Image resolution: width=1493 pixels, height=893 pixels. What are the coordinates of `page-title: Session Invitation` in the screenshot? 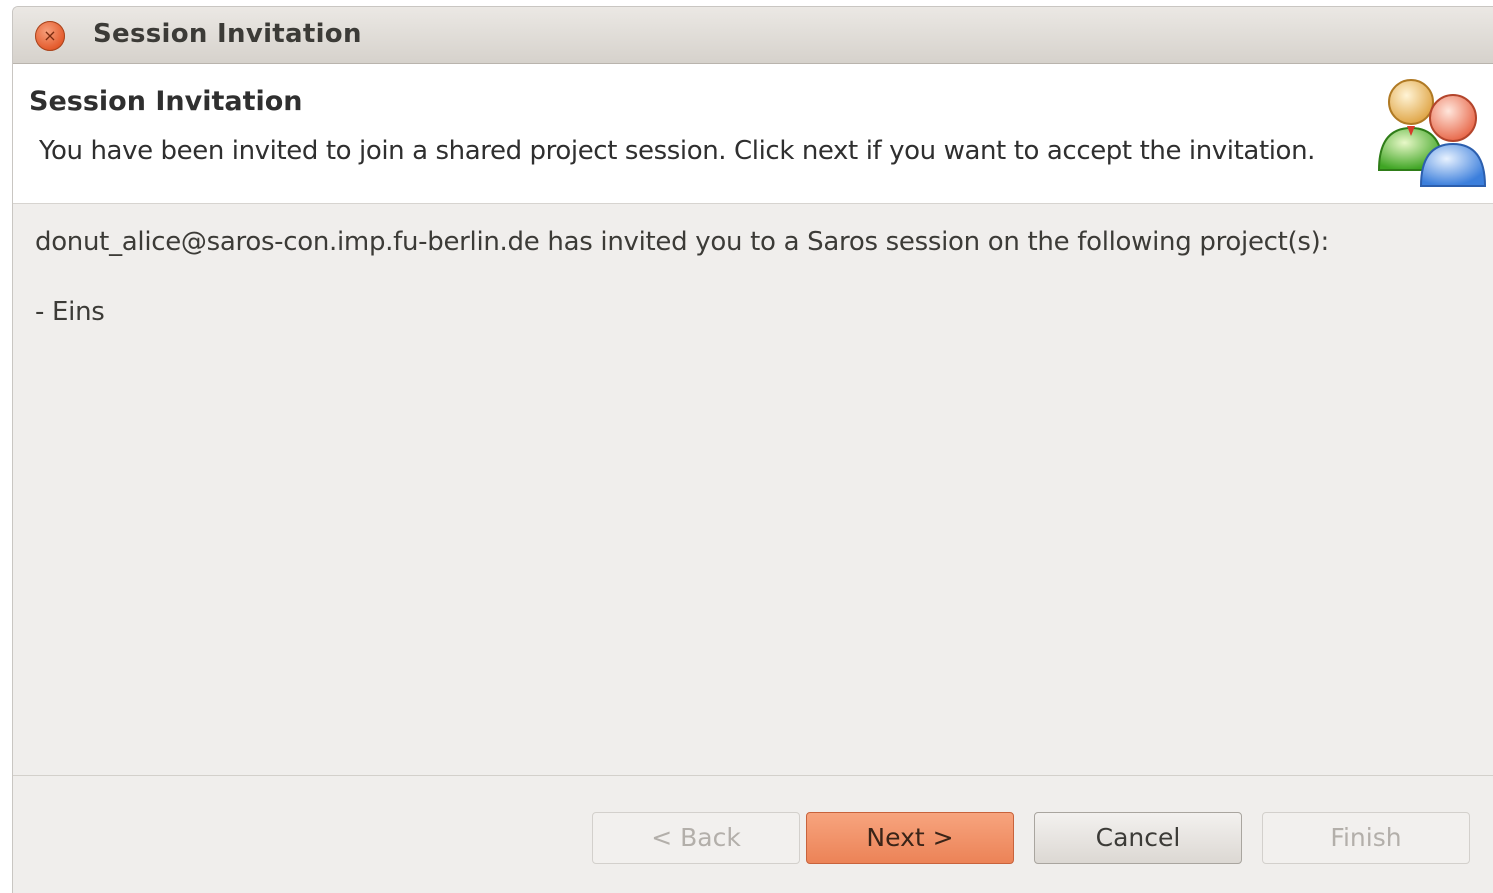 It's located at (166, 101).